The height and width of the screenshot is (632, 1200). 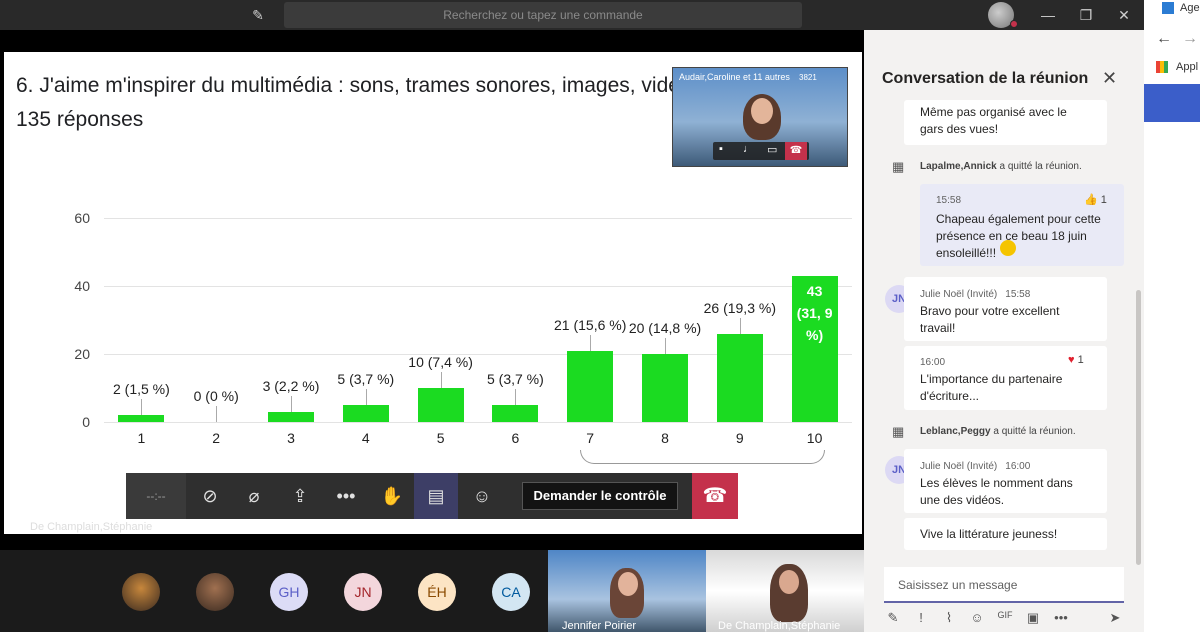 I want to click on chat-title: Conversation de la réunion, so click(x=985, y=78).